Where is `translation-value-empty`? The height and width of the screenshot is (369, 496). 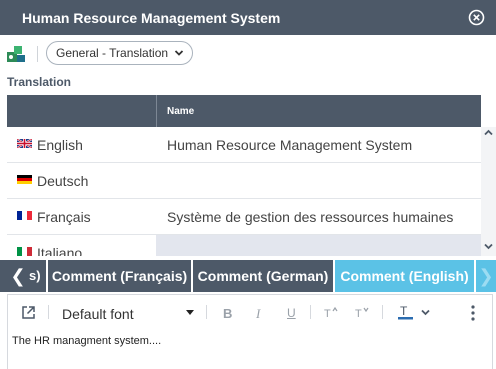 translation-value-empty is located at coordinates (318, 245).